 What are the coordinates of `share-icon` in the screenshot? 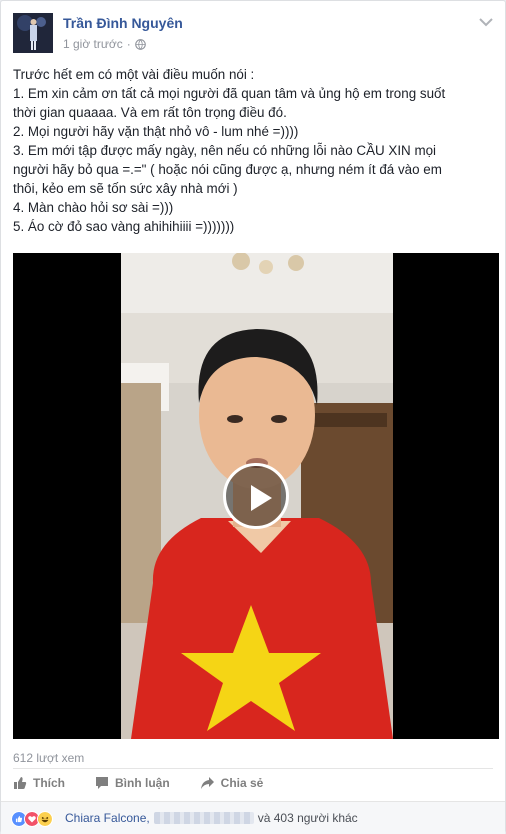 It's located at (207, 783).